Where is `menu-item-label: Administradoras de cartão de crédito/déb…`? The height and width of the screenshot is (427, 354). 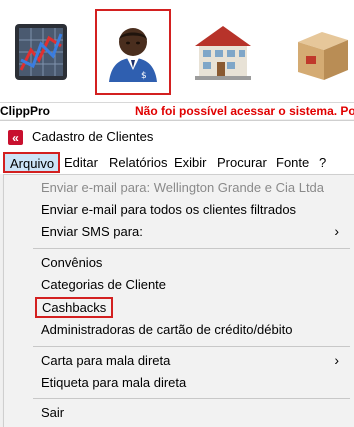 menu-item-label: Administradoras de cartão de crédito/déb… is located at coordinates (167, 329).